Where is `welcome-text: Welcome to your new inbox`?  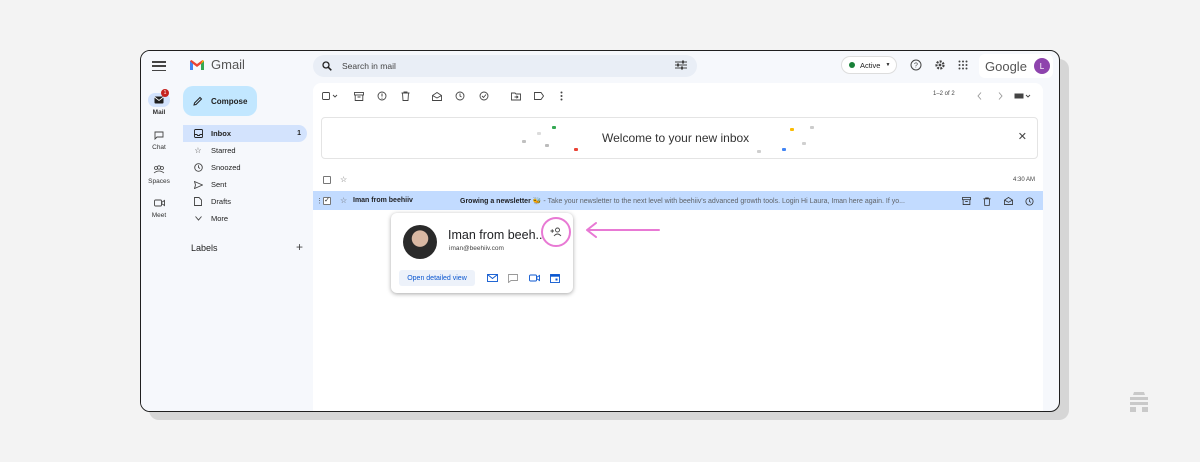 welcome-text: Welcome to your new inbox is located at coordinates (676, 138).